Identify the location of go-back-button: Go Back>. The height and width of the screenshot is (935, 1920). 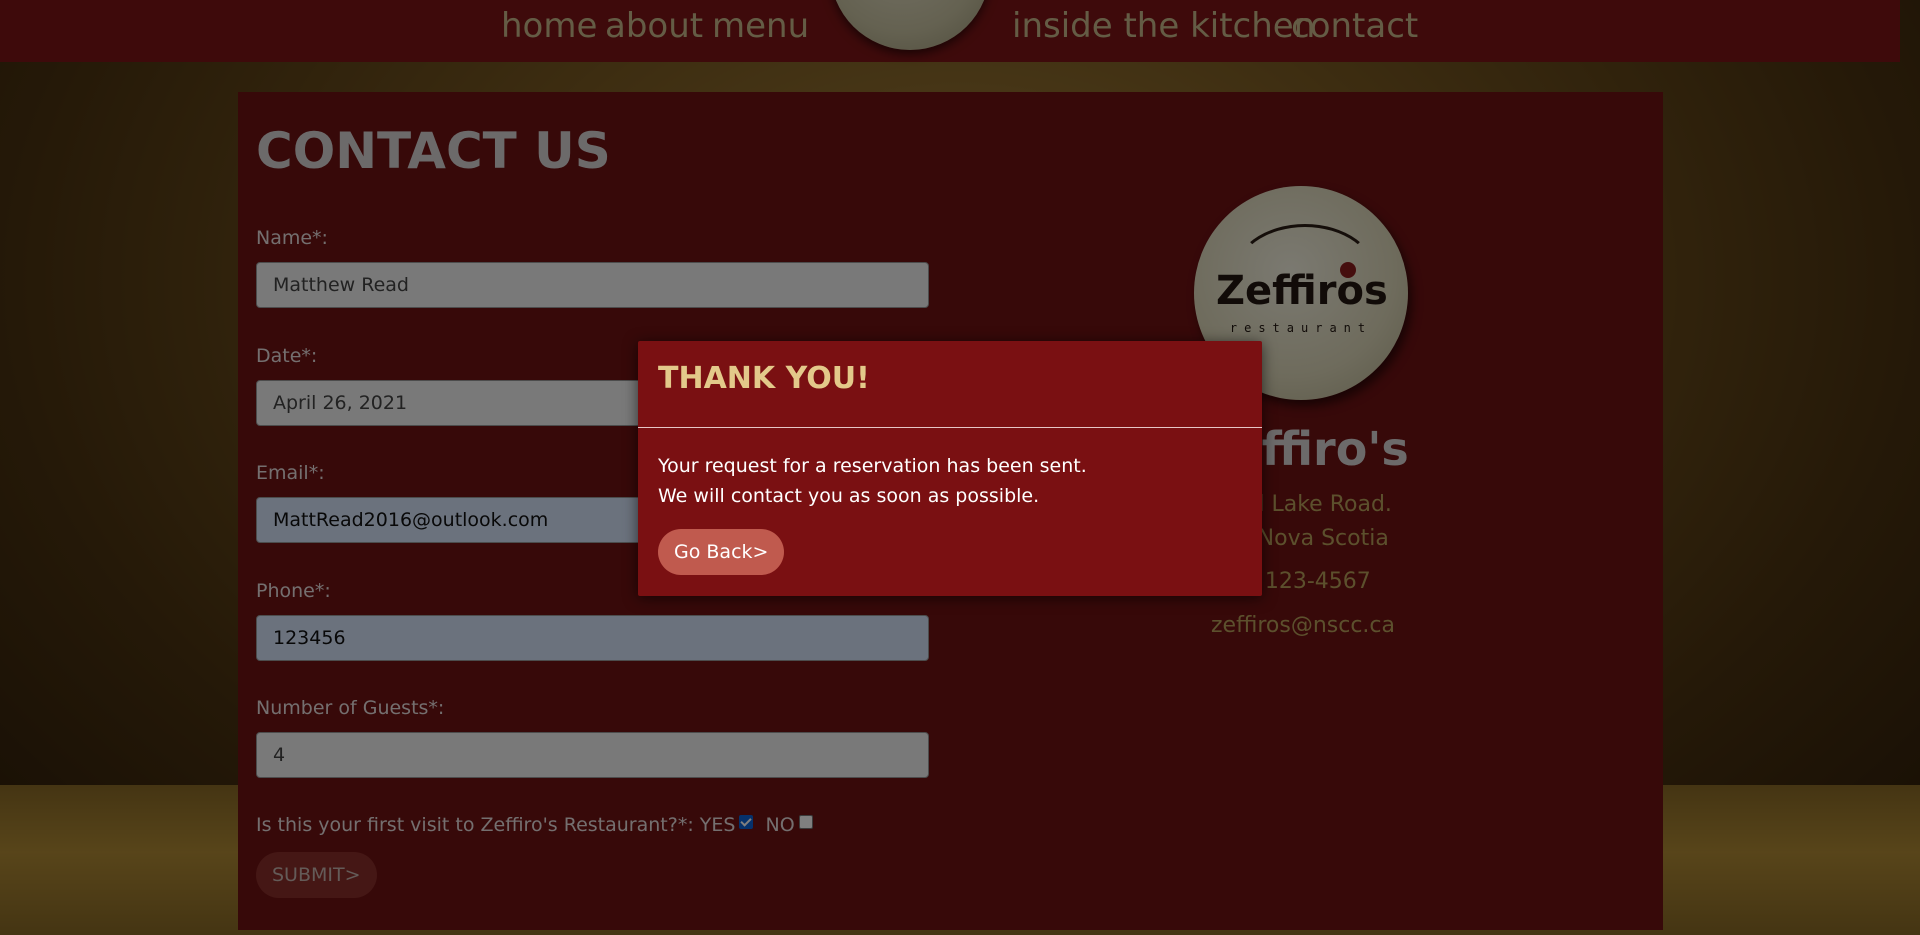
(721, 552).